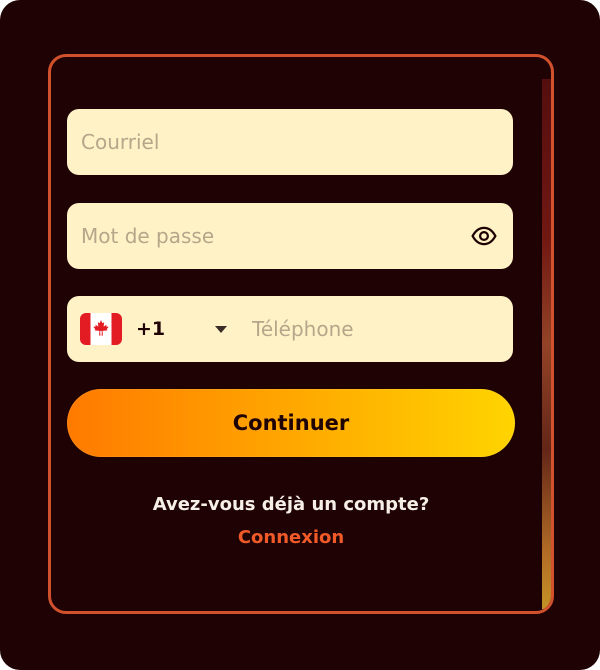  What do you see at coordinates (484, 236) in the screenshot?
I see `eye-icon` at bounding box center [484, 236].